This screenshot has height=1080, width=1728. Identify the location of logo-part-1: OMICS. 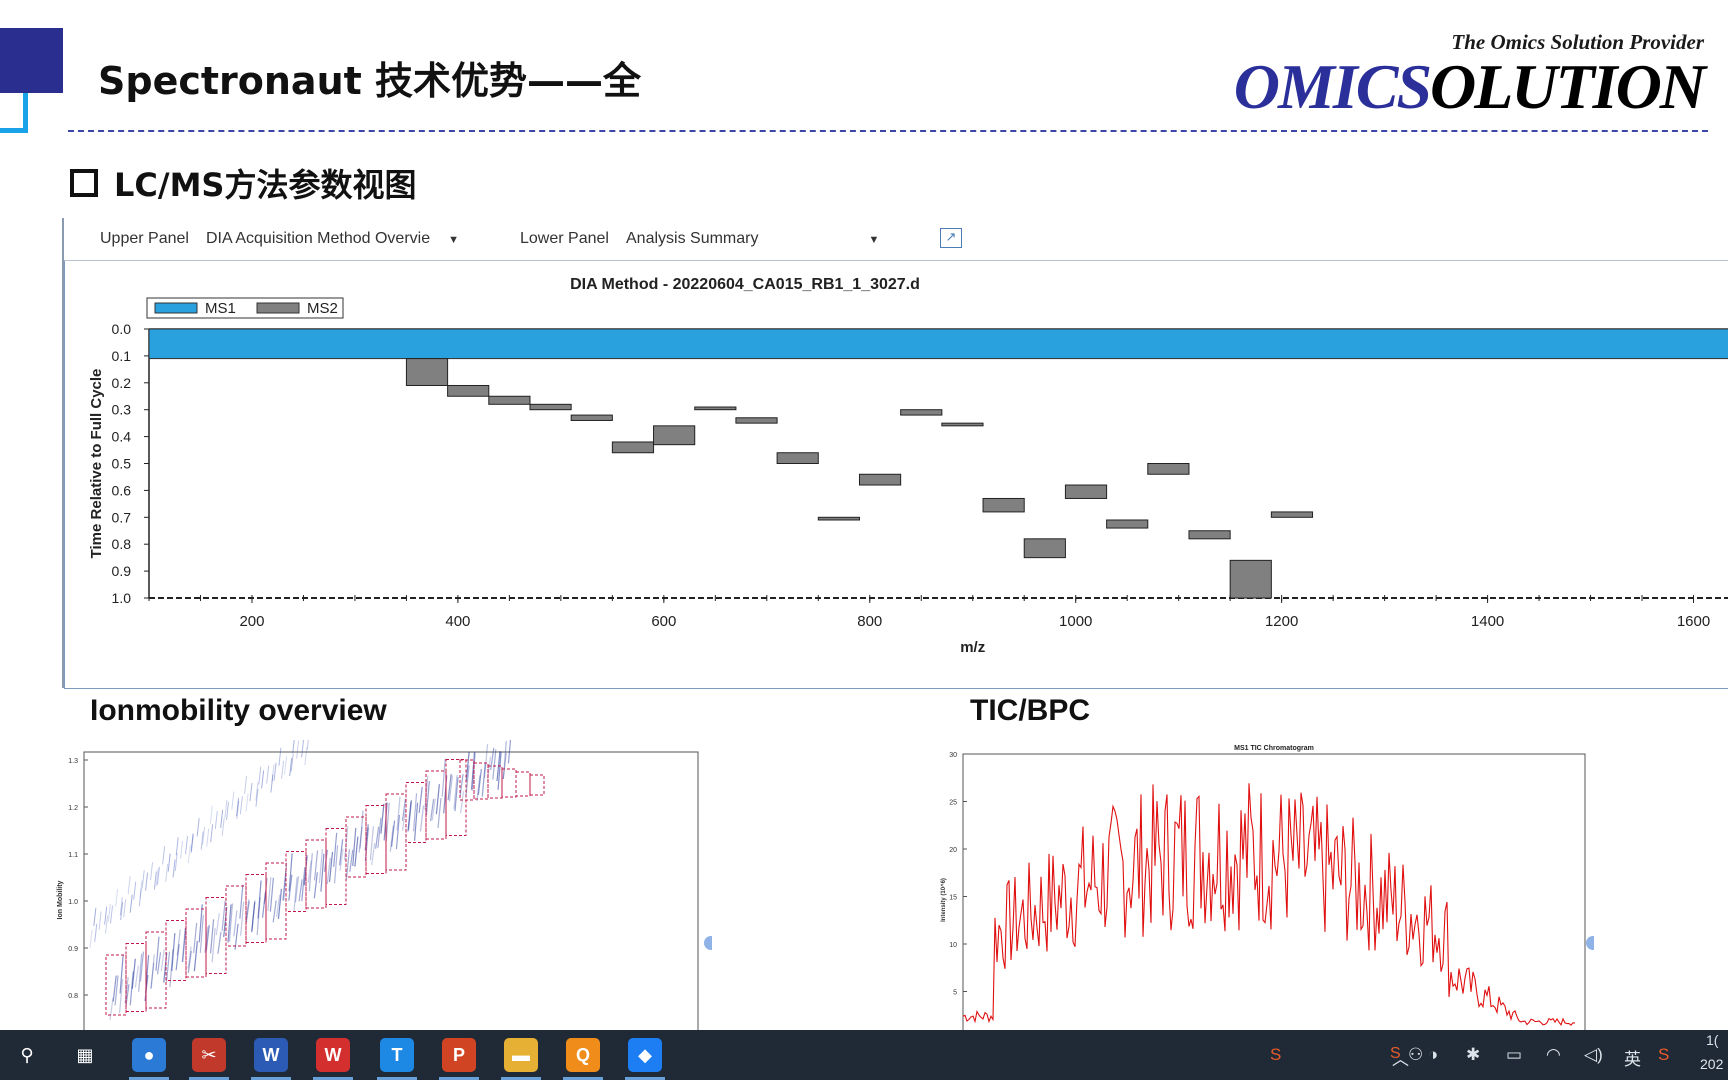
(1332, 86).